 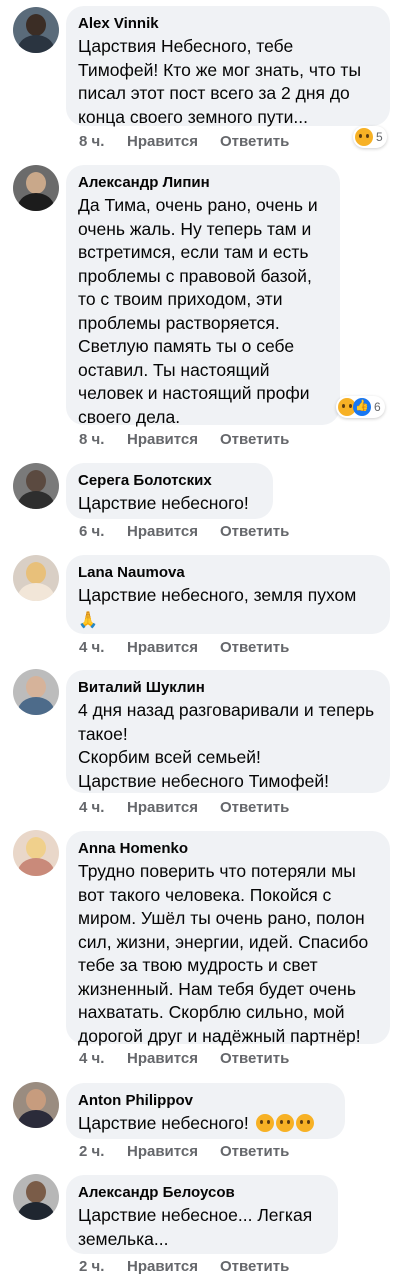 I want to click on reactions-summary: 6, so click(x=360, y=407).